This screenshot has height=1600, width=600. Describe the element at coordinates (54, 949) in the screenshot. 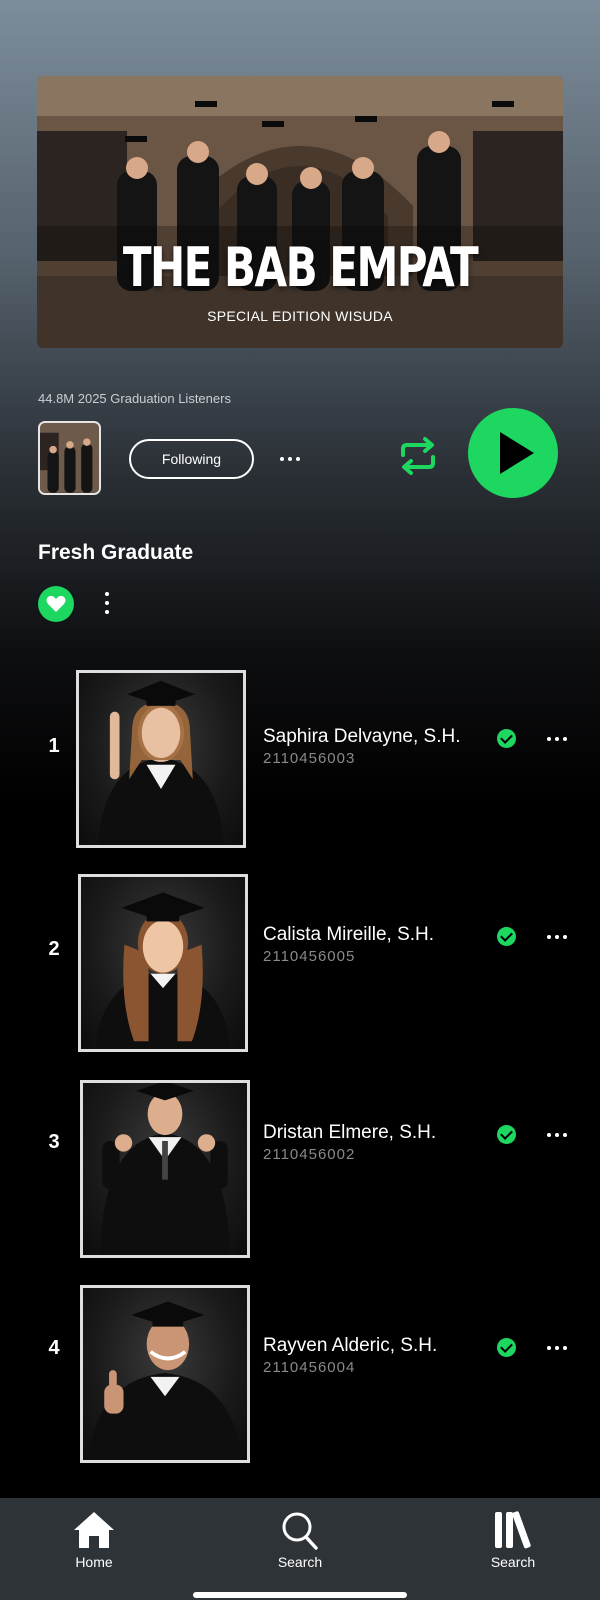

I see `track-number: 2` at that location.